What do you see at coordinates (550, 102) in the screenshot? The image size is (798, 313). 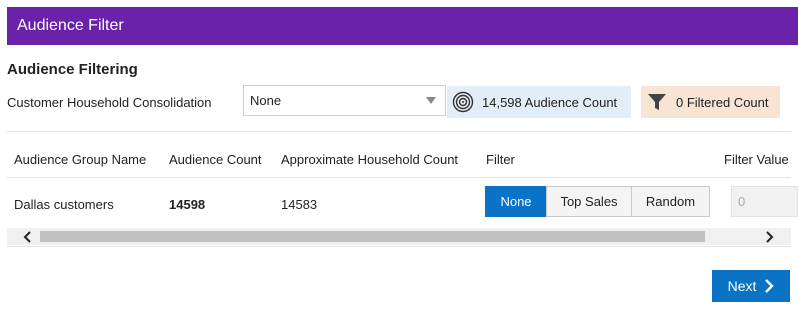 I see `audience-count-text: 14,598 Audience Count` at bounding box center [550, 102].